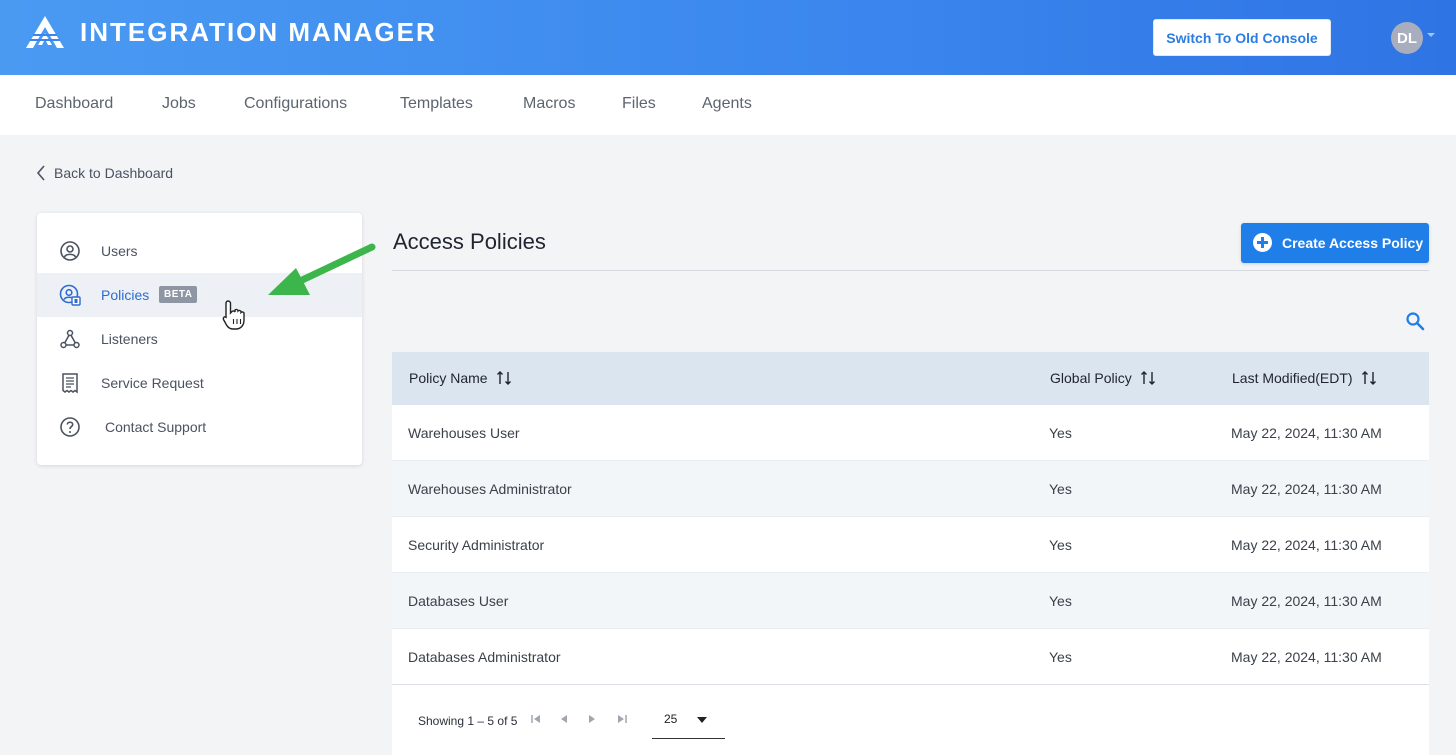  What do you see at coordinates (1292, 378) in the screenshot?
I see `column-header-label: Last Modified(EDT)` at bounding box center [1292, 378].